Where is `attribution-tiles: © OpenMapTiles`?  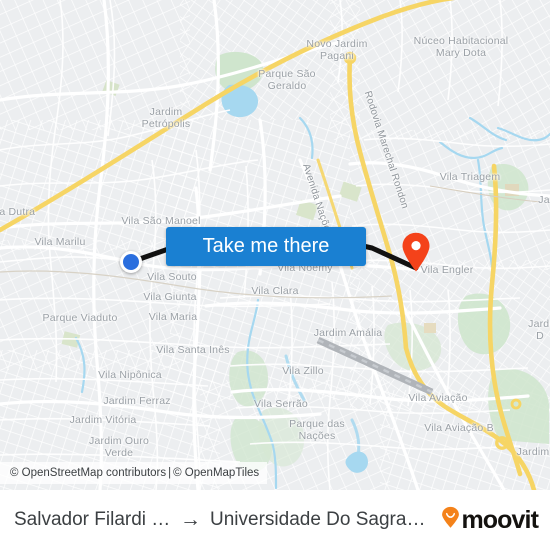 attribution-tiles: © OpenMapTiles is located at coordinates (216, 473).